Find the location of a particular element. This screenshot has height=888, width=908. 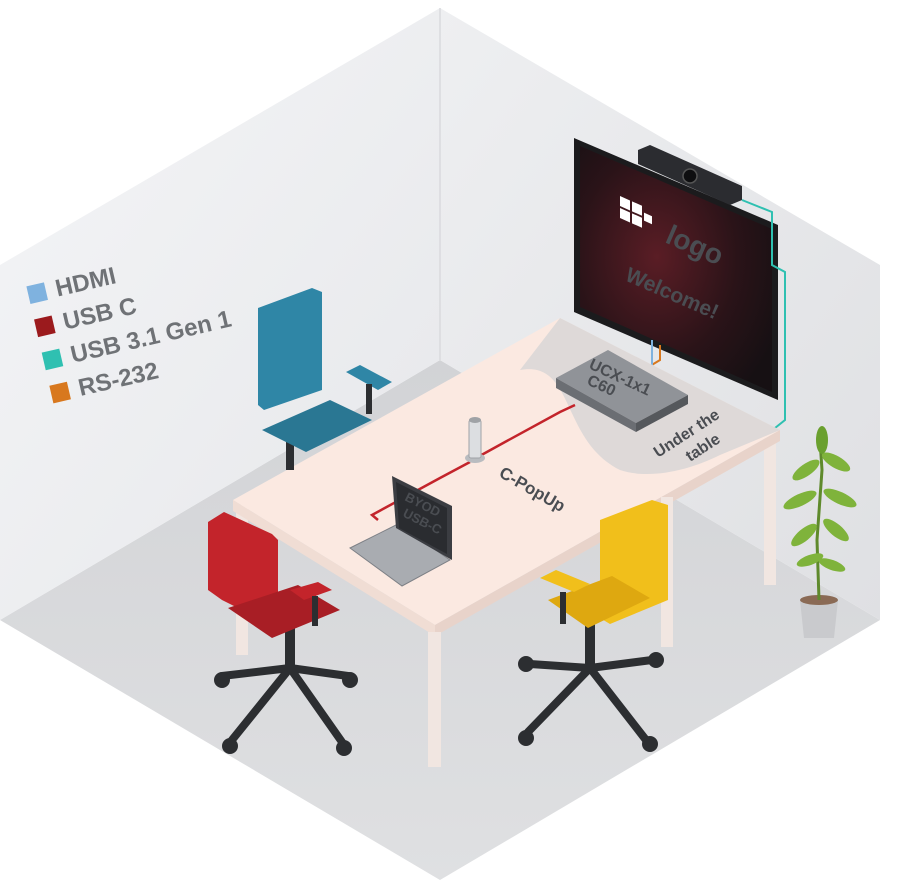

chair-red-arm-post is located at coordinates (315, 611).